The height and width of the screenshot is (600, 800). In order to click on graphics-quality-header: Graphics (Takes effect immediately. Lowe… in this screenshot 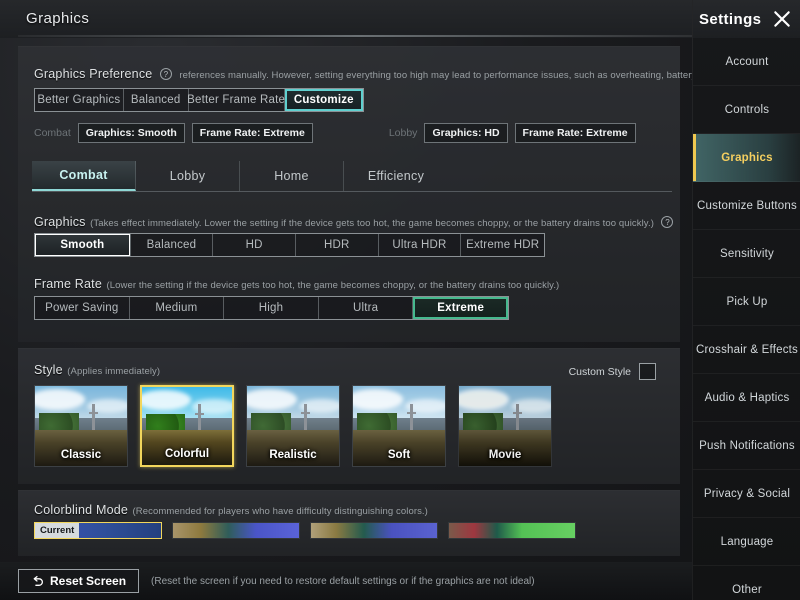, I will do `click(355, 222)`.